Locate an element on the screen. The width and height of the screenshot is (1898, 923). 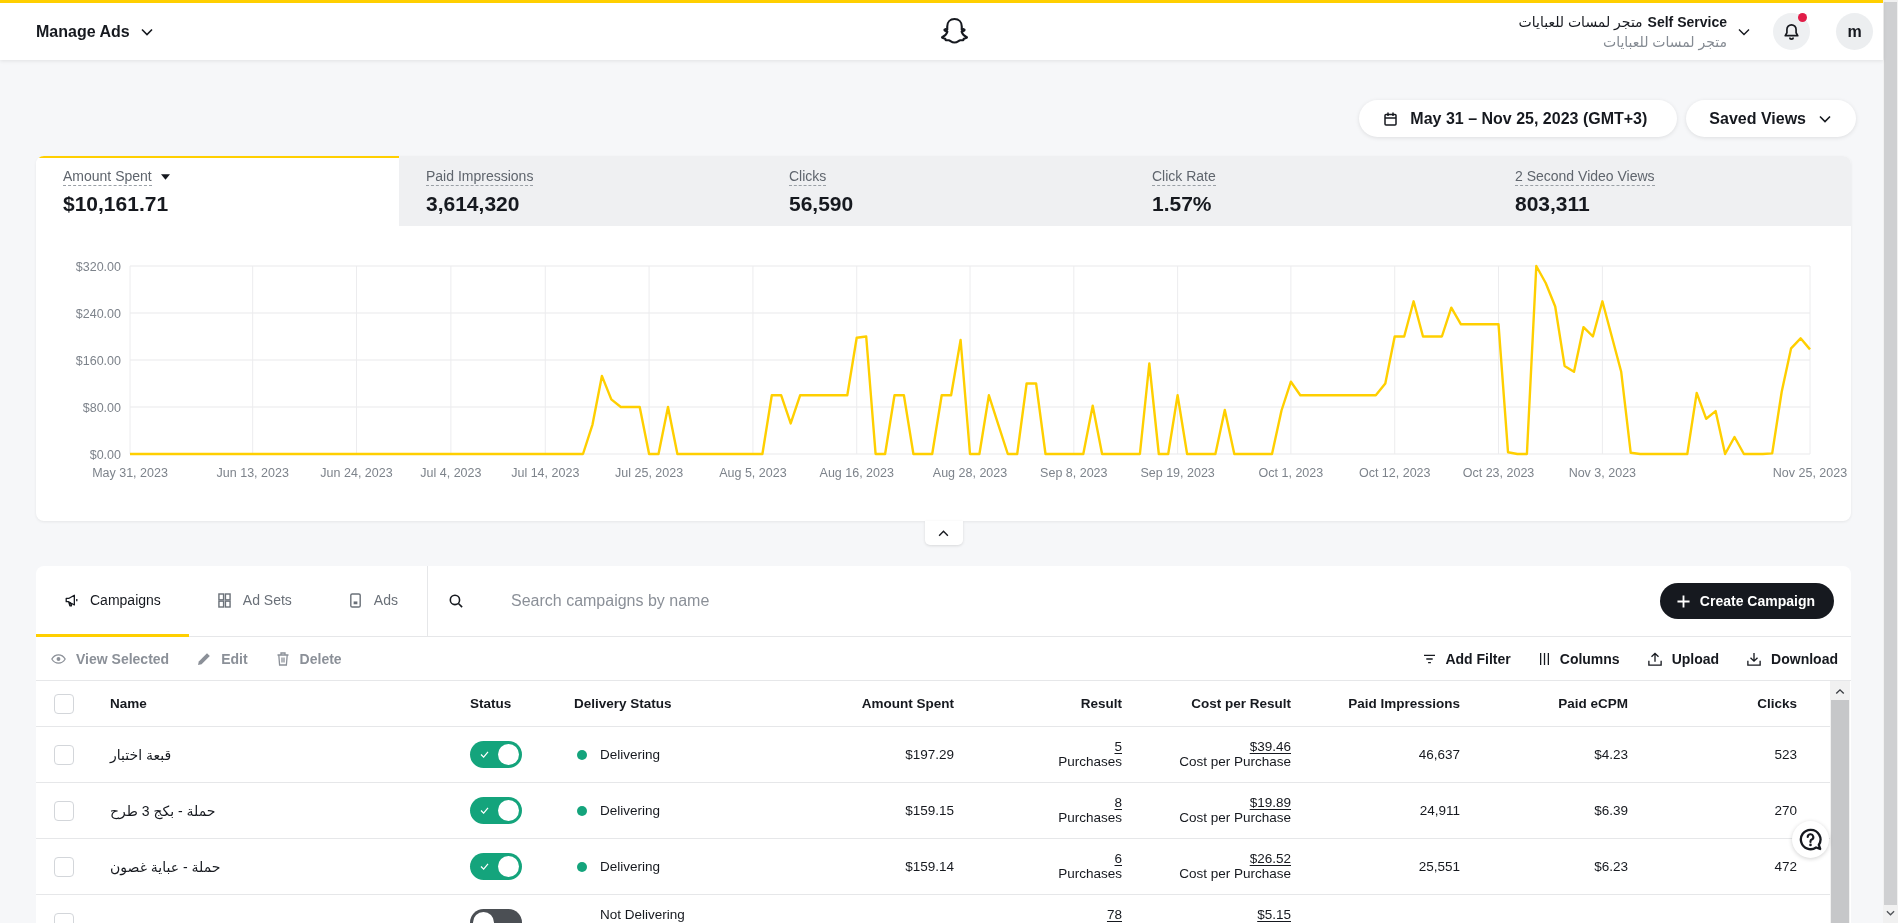
account-subtitle: متجر لمسات للعبايات is located at coordinates (1664, 41).